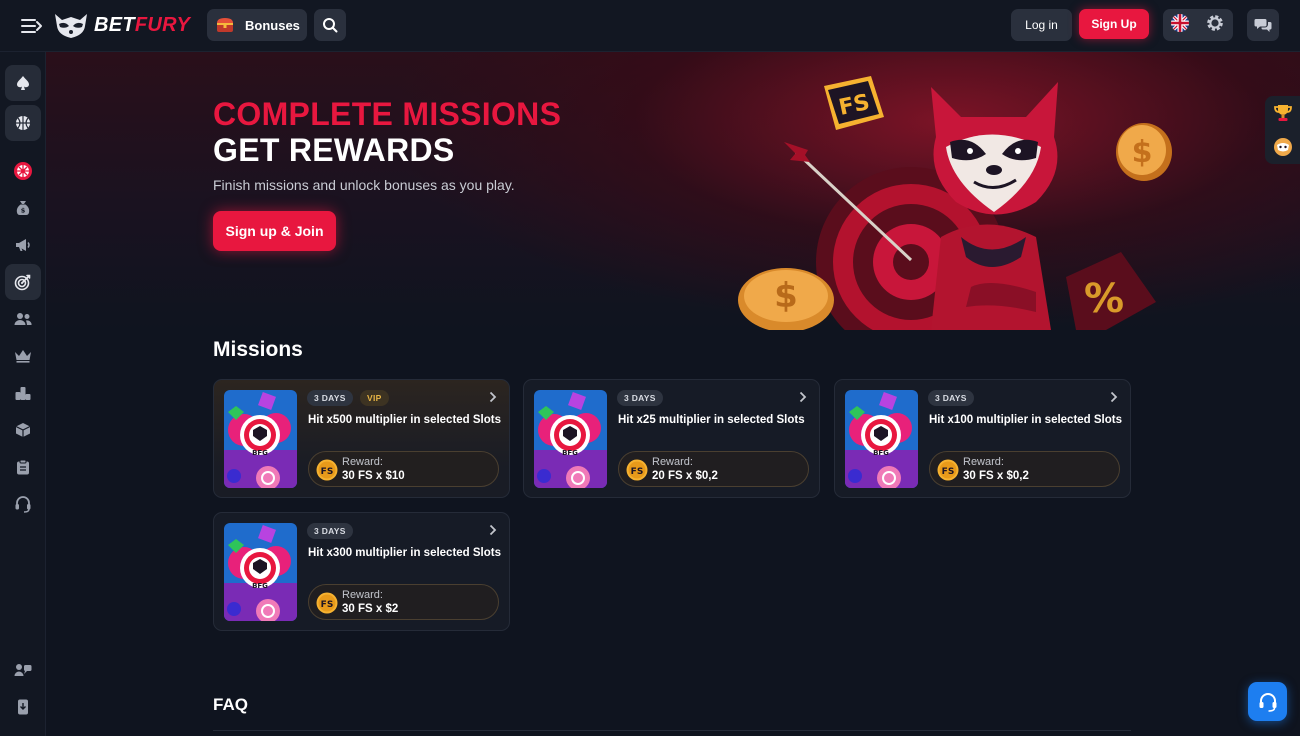 This screenshot has width=1300, height=736. I want to click on sidebar-item-tasks, so click(23, 467).